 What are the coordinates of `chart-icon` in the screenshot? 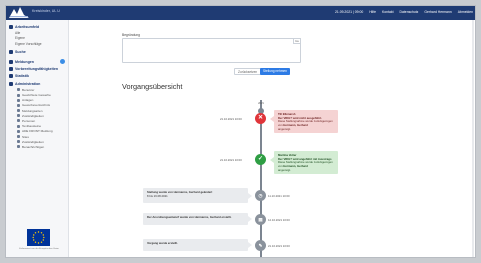 It's located at (11, 76).